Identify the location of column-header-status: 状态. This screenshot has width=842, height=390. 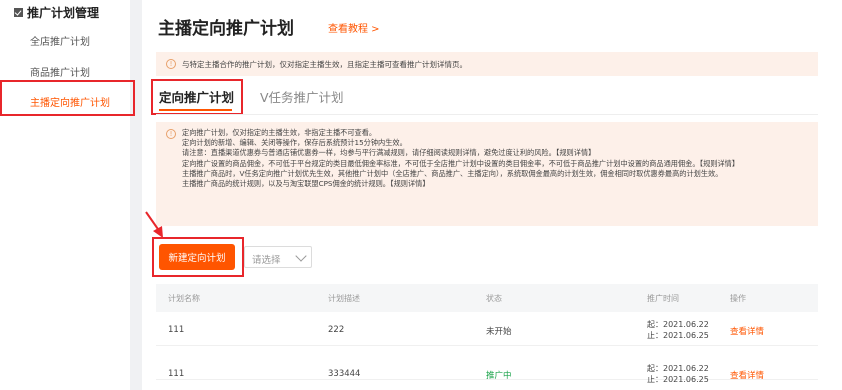
(494, 298).